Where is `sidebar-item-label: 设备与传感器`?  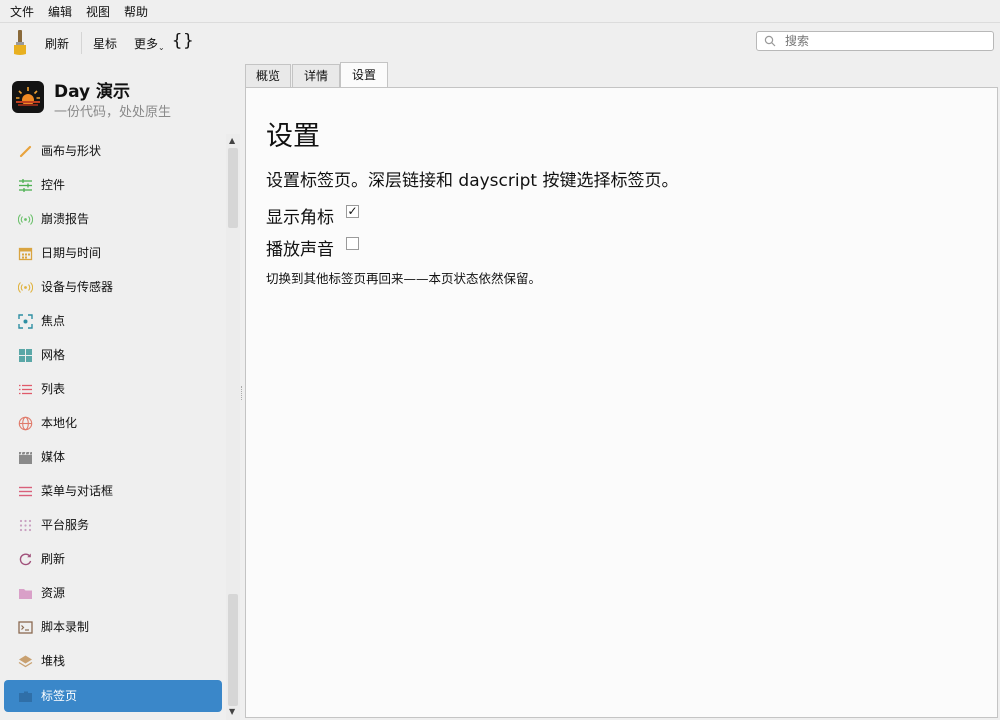 sidebar-item-label: 设备与传感器 is located at coordinates (77, 287).